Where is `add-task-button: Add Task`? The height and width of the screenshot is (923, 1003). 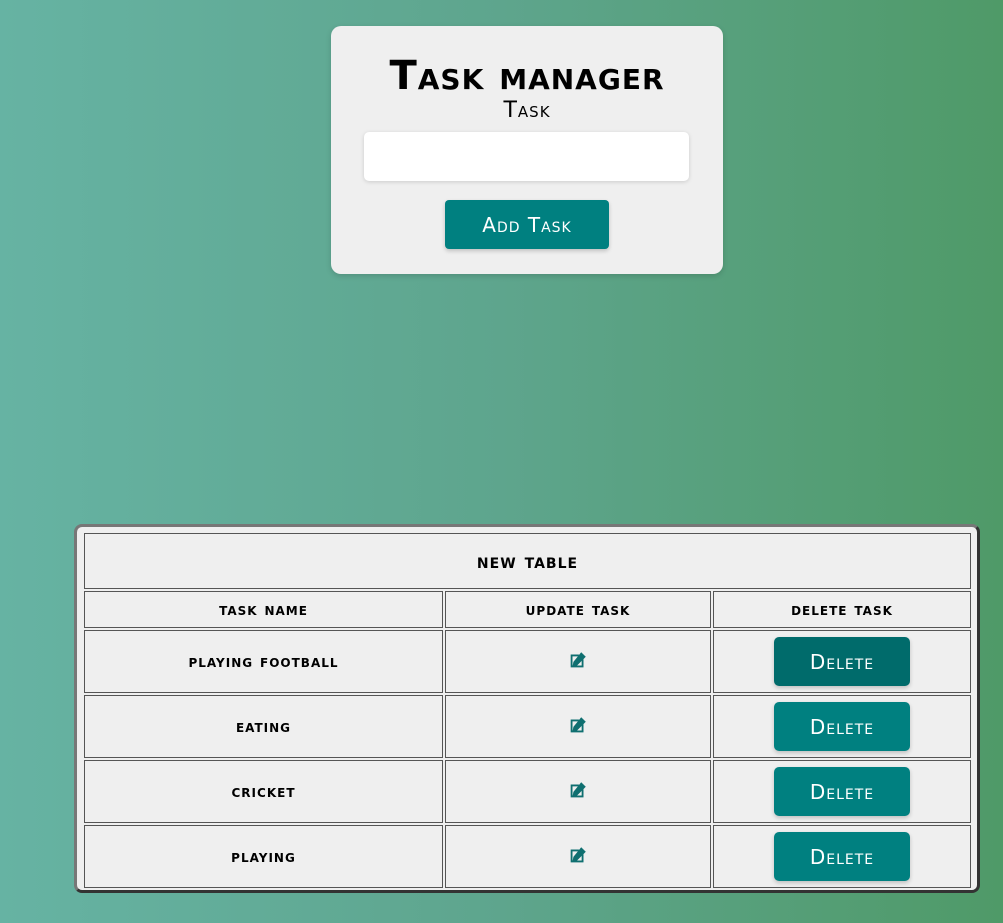
add-task-button: Add Task is located at coordinates (527, 224).